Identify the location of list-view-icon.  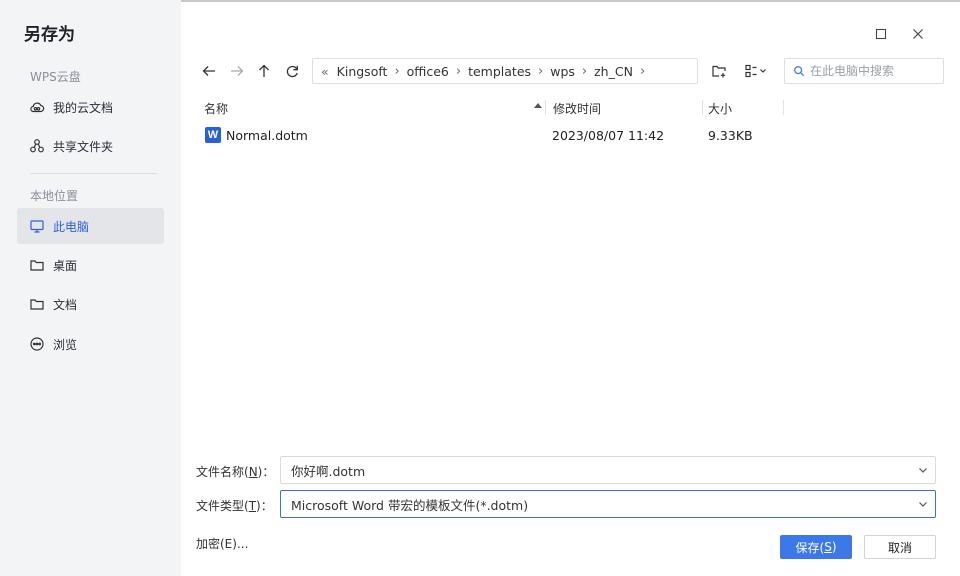
(755, 71).